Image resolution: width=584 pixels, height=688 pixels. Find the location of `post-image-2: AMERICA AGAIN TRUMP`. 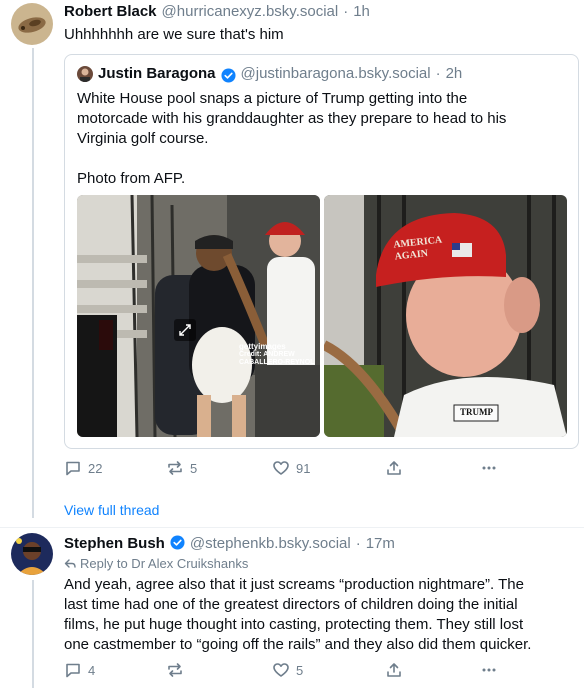

post-image-2: AMERICA AGAIN TRUMP is located at coordinates (445, 316).